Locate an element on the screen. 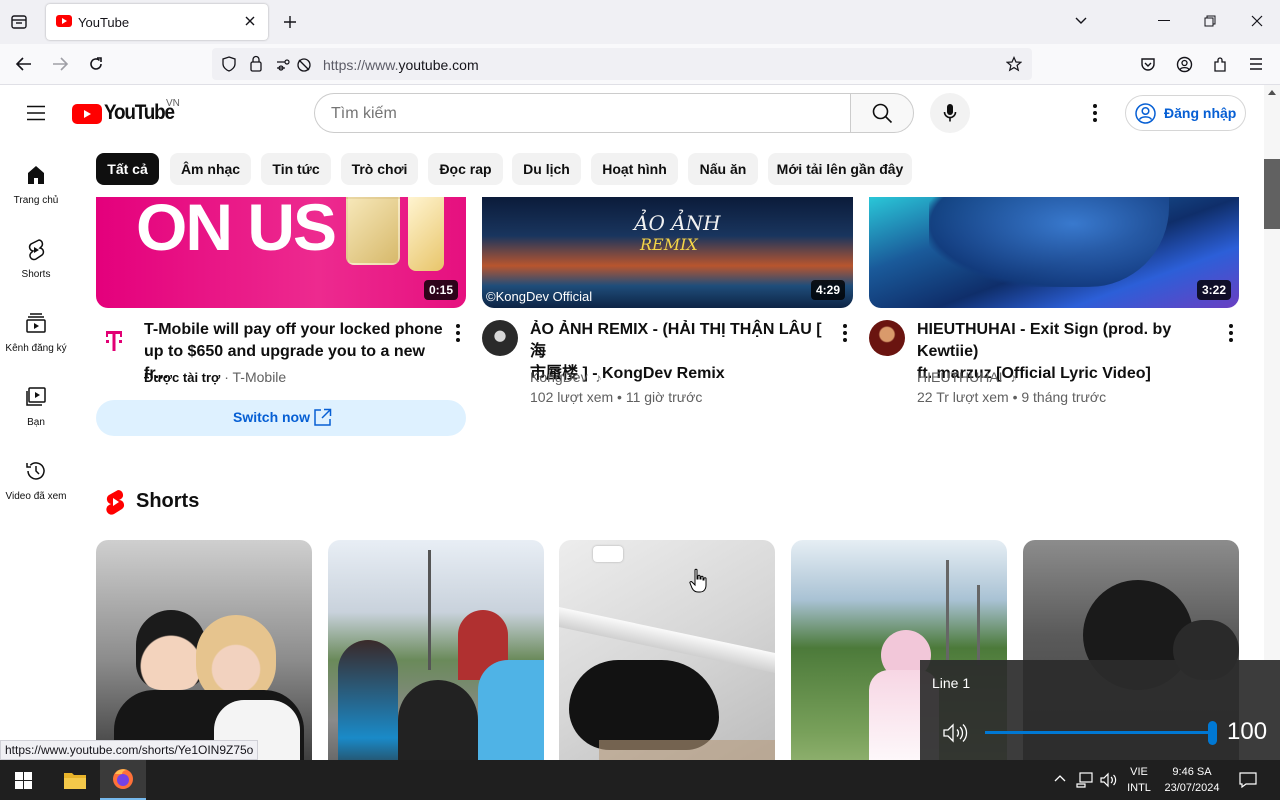 The height and width of the screenshot is (800, 1280). ad-thumbnail: ON US 0:15 is located at coordinates (281, 252).